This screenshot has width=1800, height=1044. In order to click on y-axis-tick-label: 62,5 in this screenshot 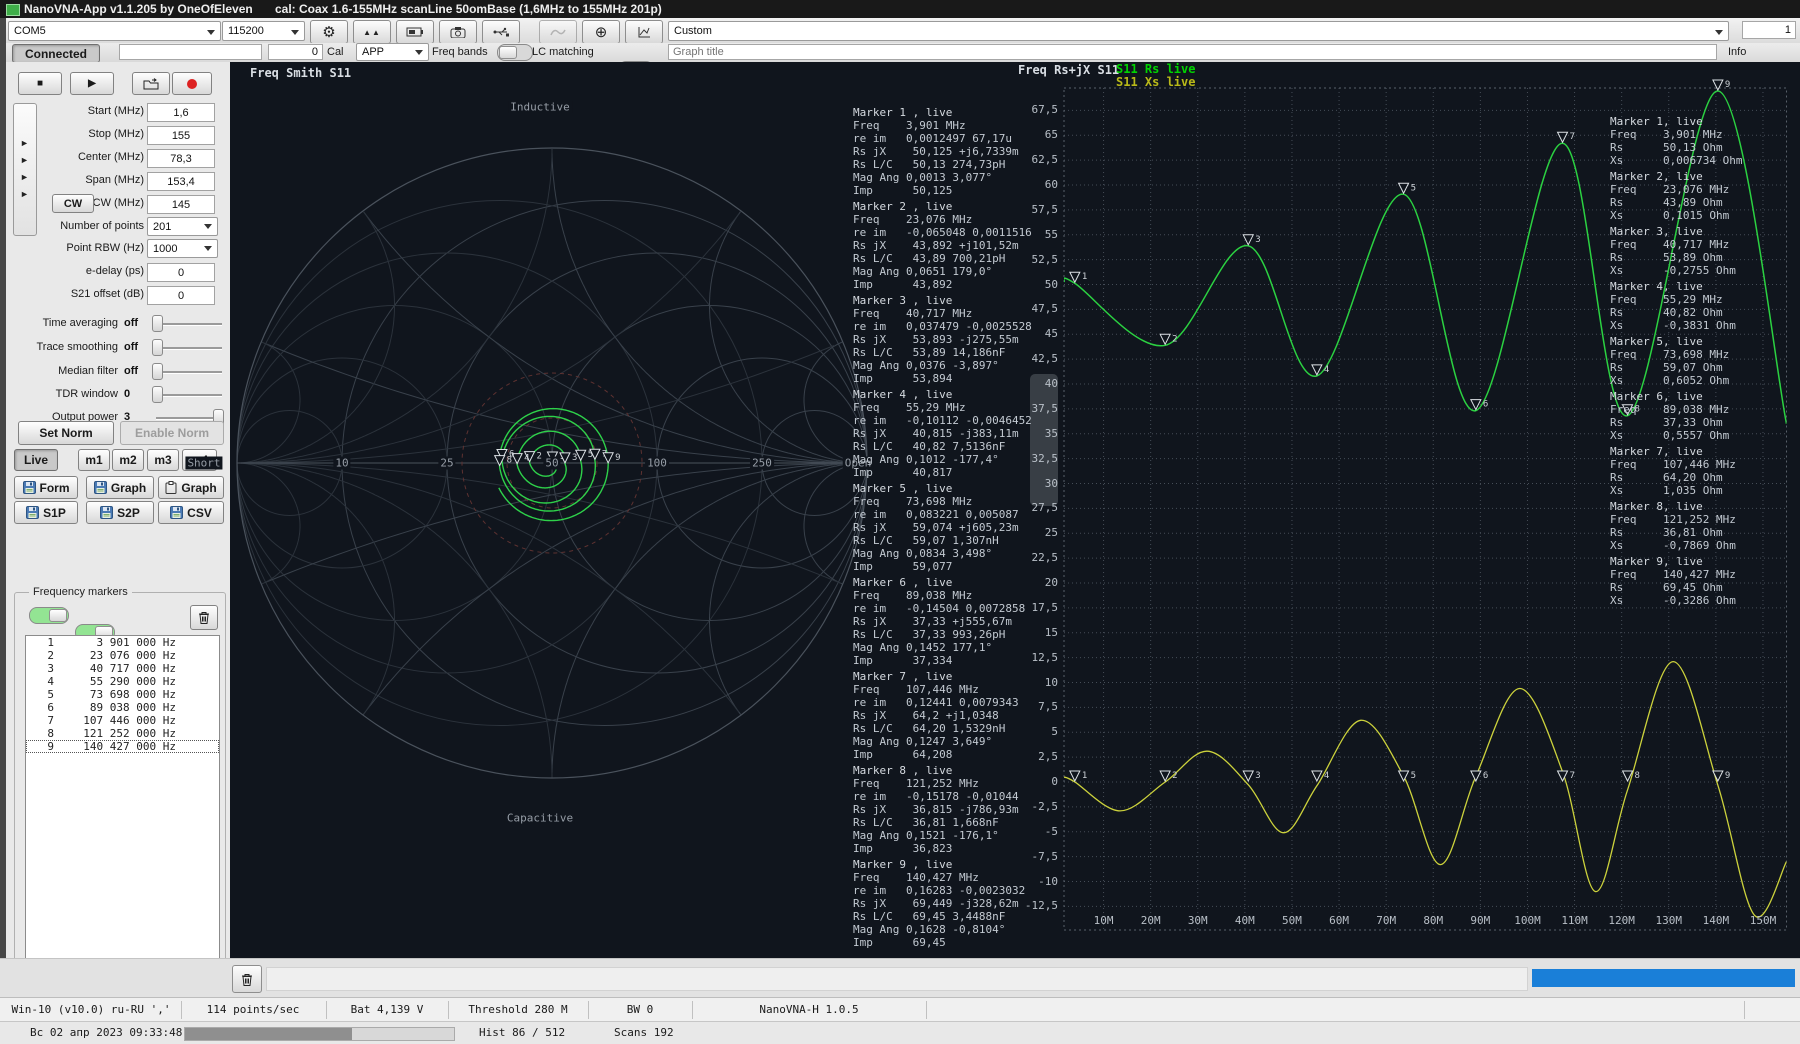, I will do `click(1045, 160)`.